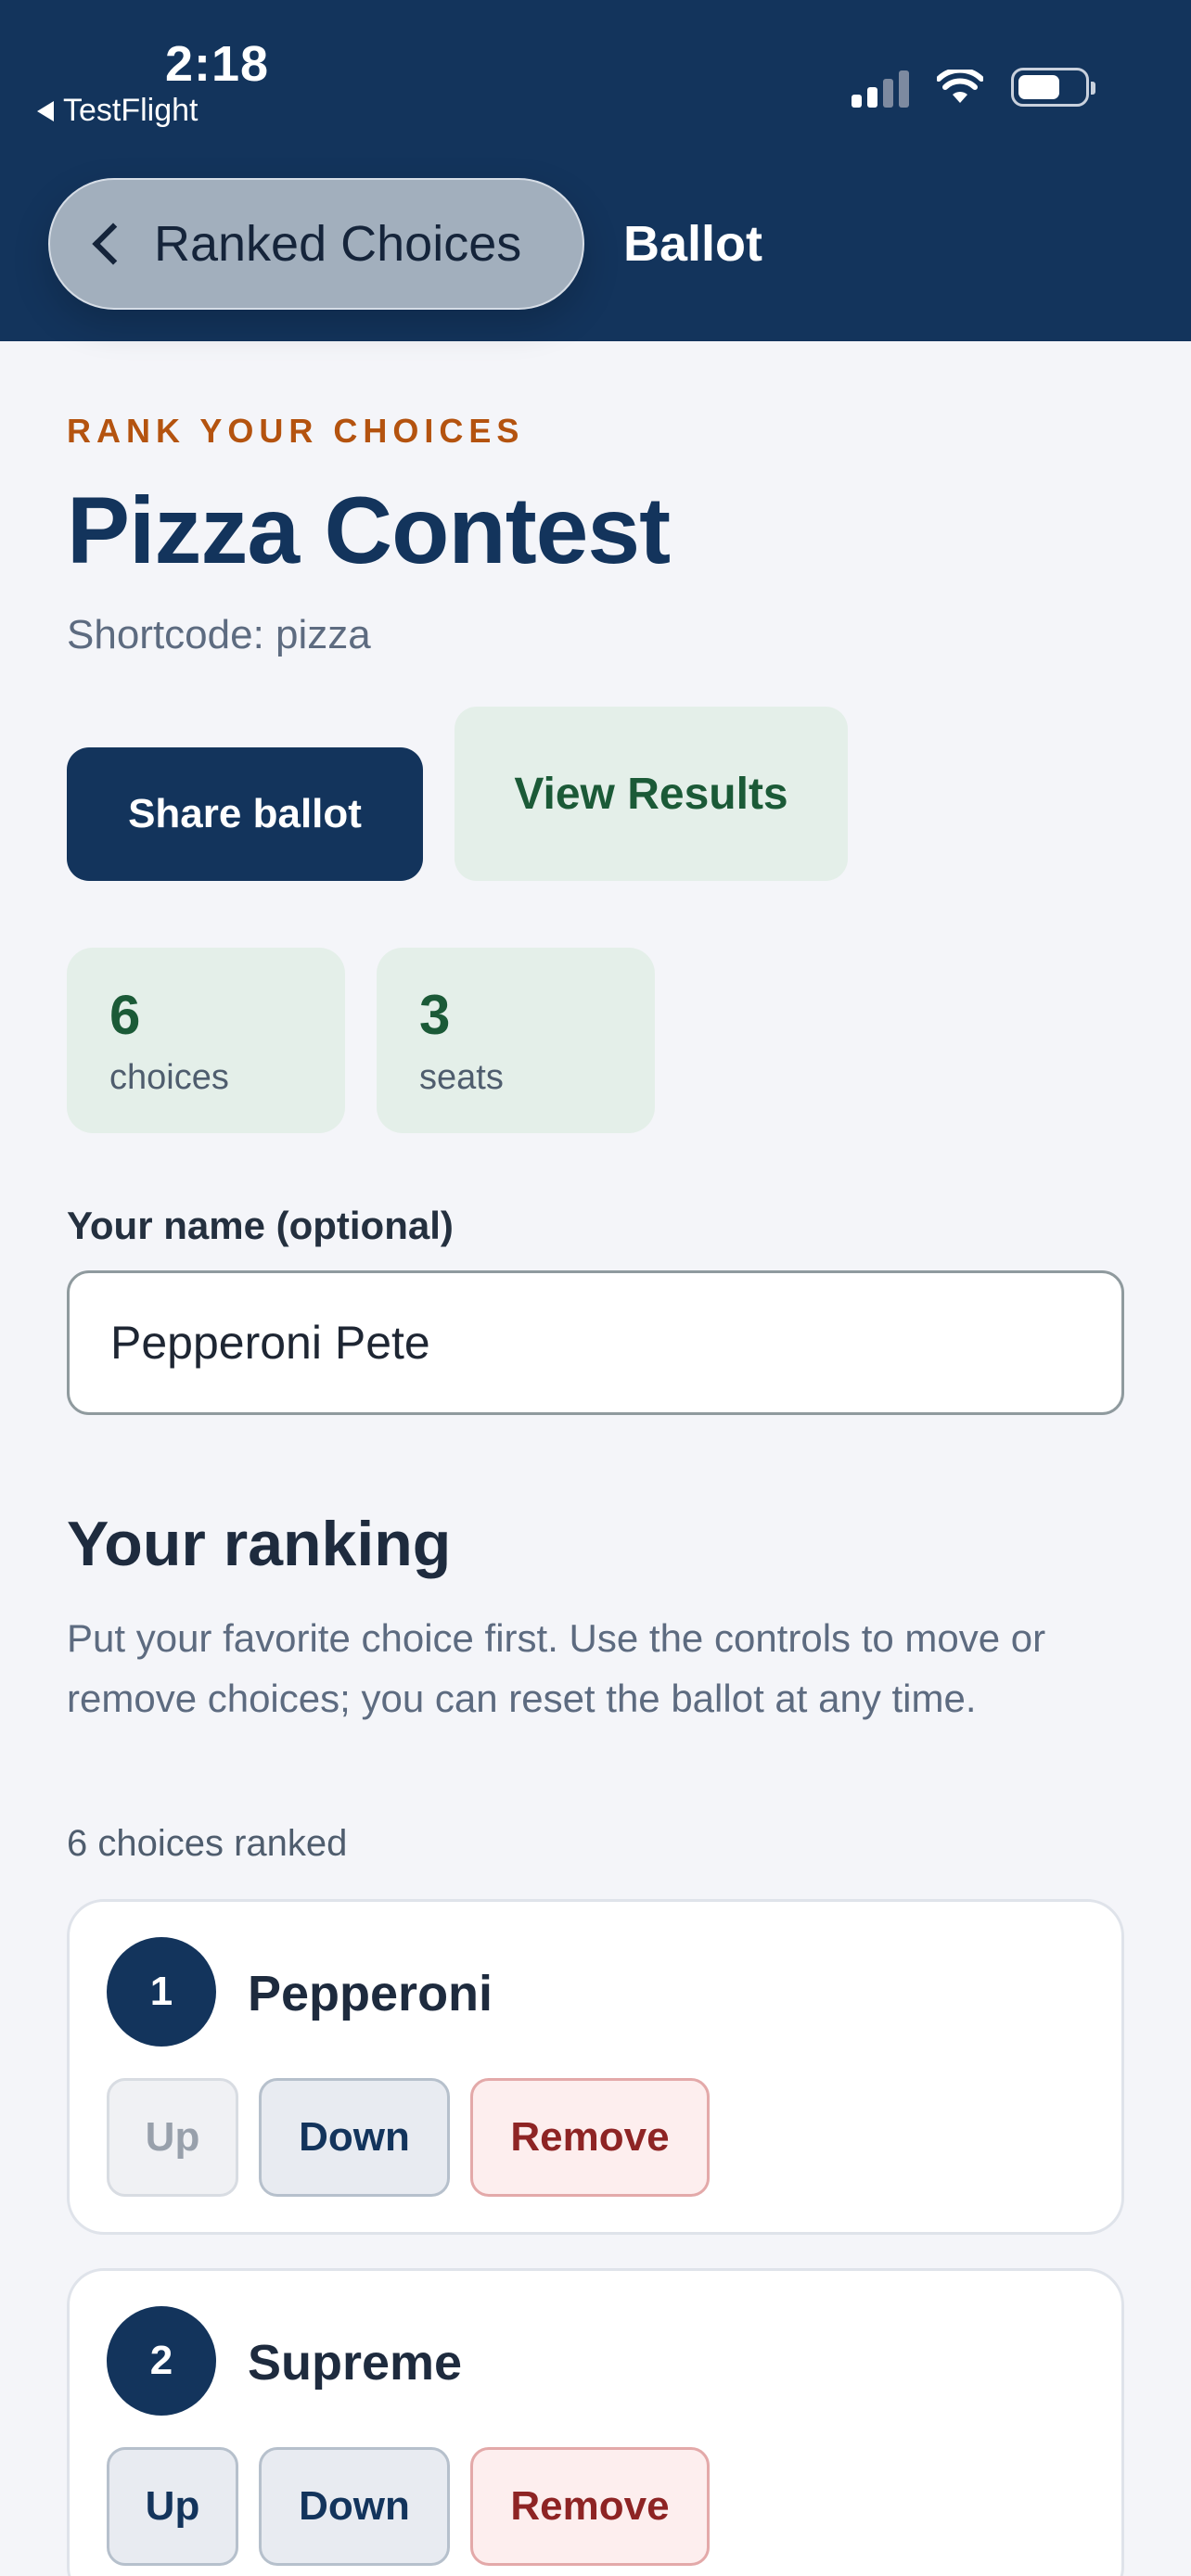 This screenshot has width=1191, height=2576. I want to click on nav-title: Ballot, so click(693, 244).